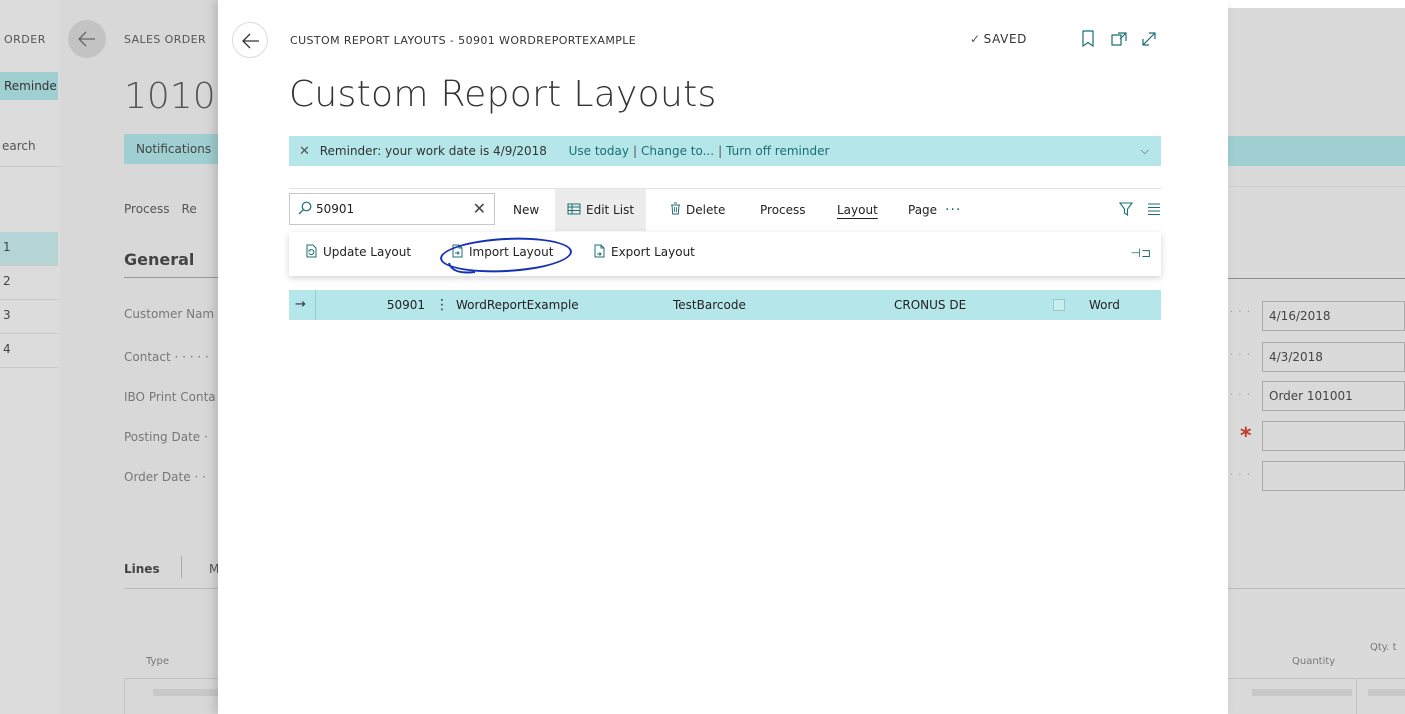  Describe the element at coordinates (479, 208) in the screenshot. I see `clear-search-icon: ✕` at that location.